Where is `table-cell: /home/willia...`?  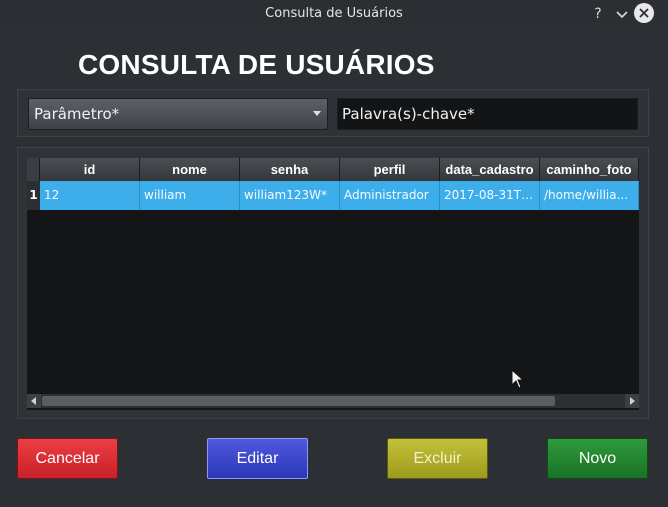
table-cell: /home/willia... is located at coordinates (589, 195).